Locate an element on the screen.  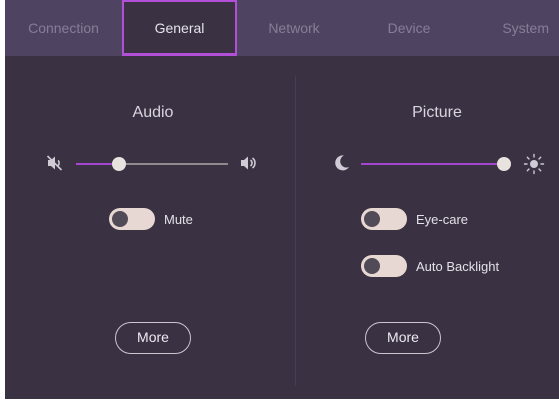
eyecare-row: Eye-care is located at coordinates (414, 219).